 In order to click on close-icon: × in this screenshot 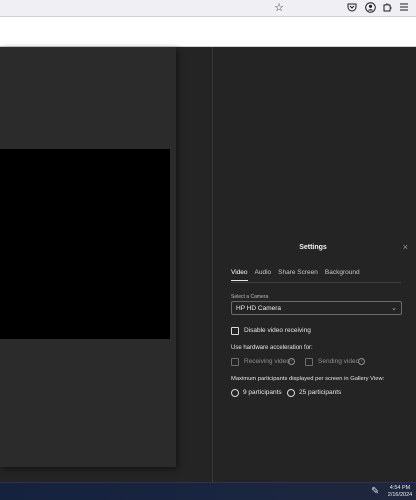, I will do `click(405, 247)`.